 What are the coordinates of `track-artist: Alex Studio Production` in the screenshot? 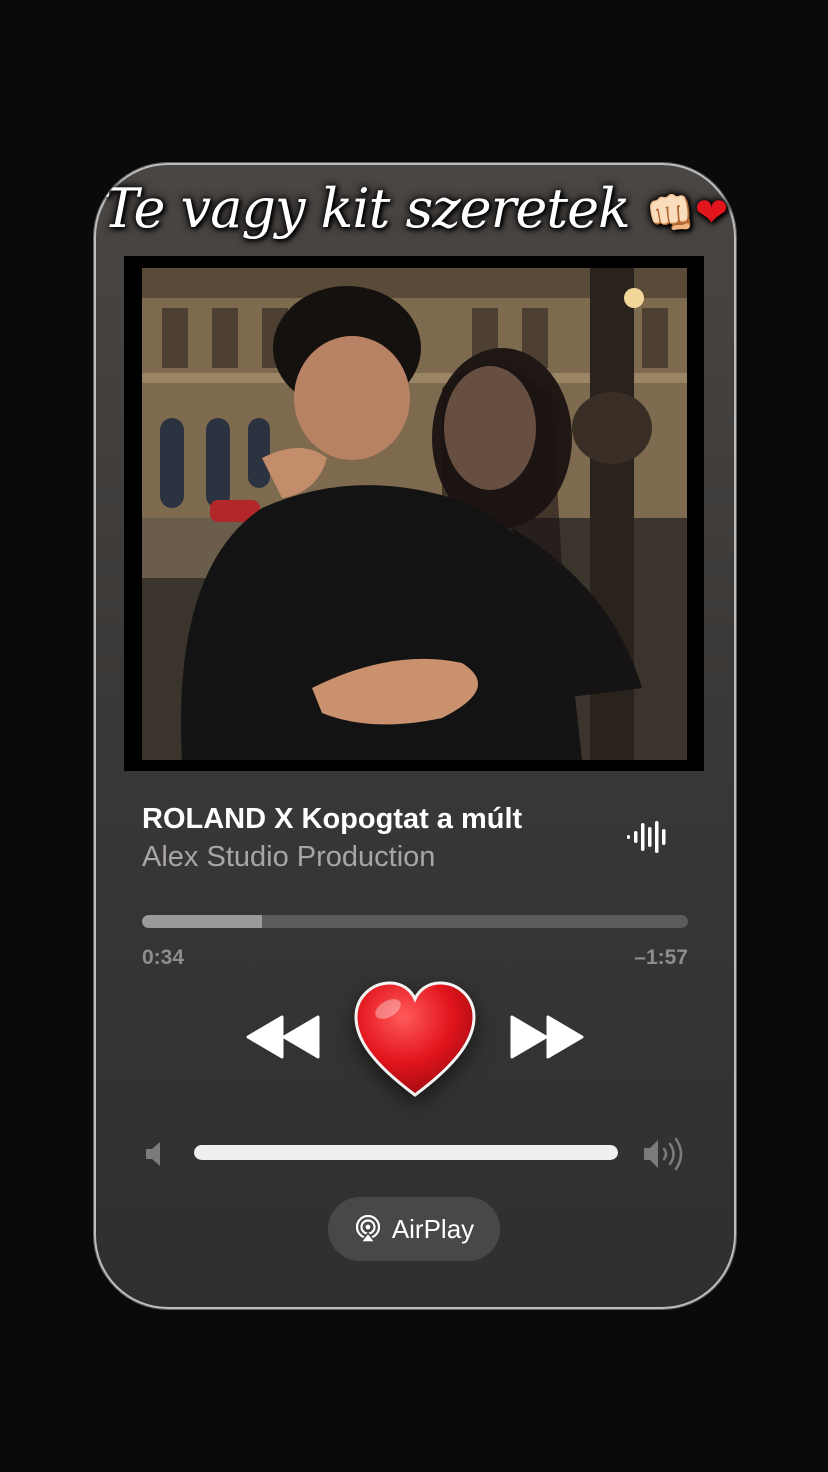 It's located at (288, 857).